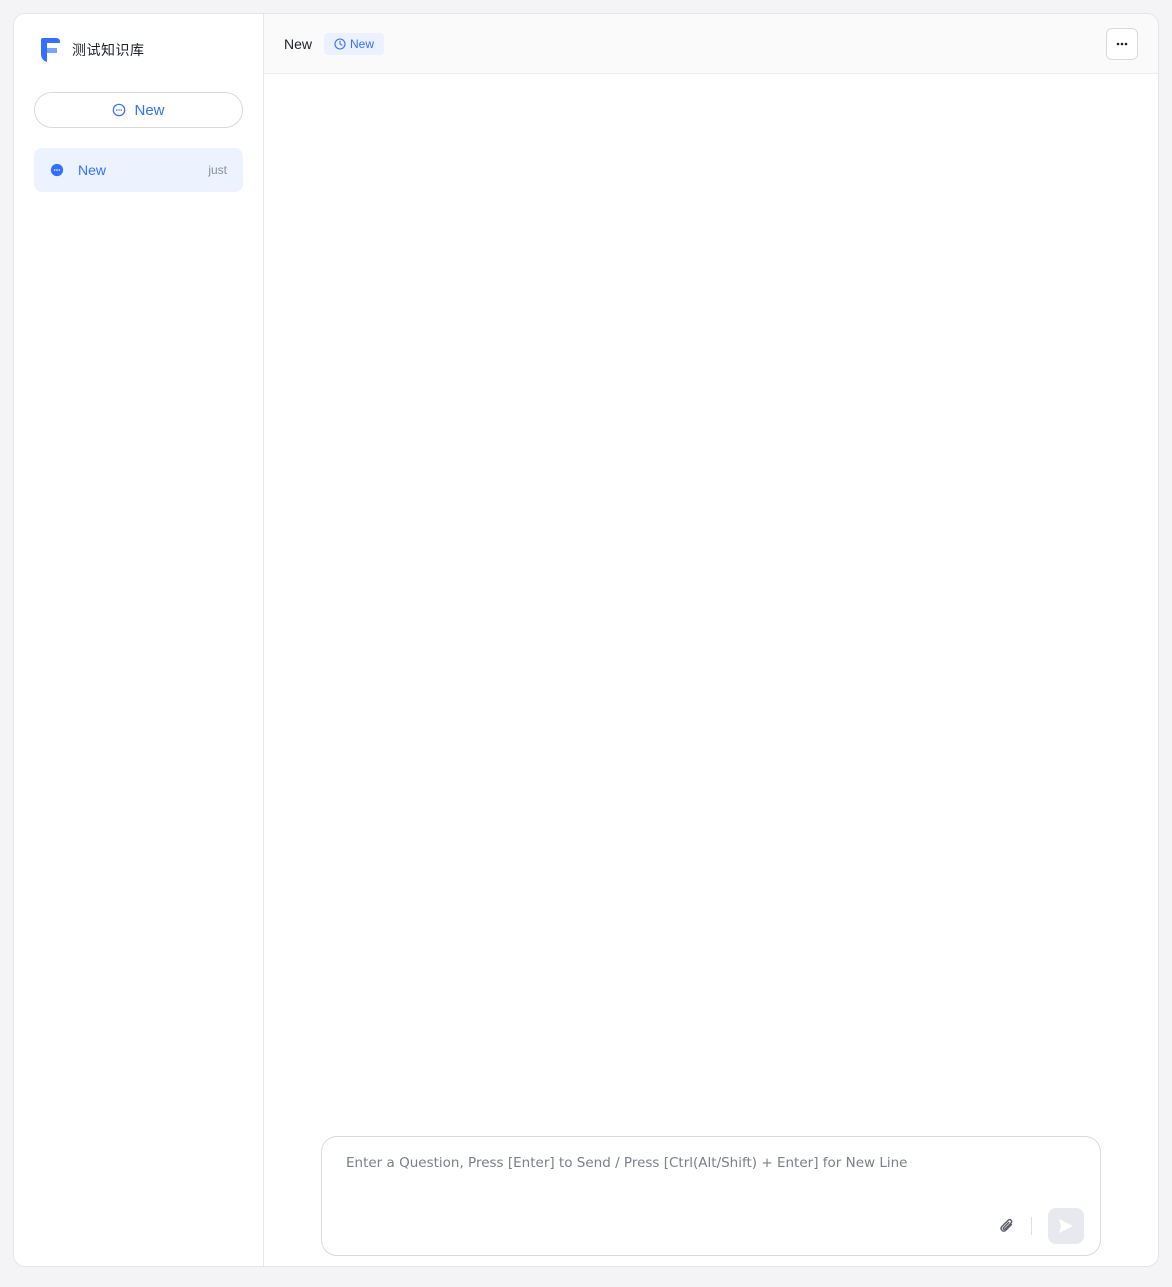  I want to click on new-chat-label: New, so click(149, 110).